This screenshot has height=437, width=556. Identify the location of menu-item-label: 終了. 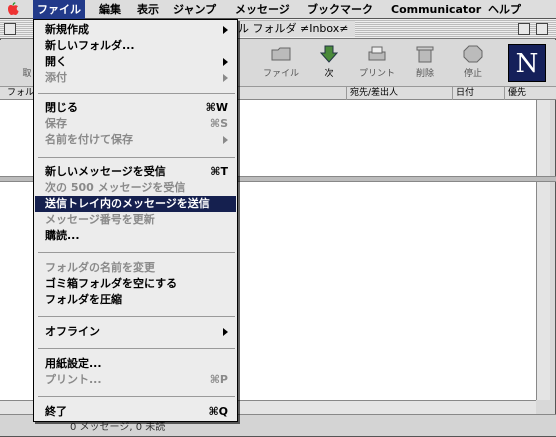
(56, 411).